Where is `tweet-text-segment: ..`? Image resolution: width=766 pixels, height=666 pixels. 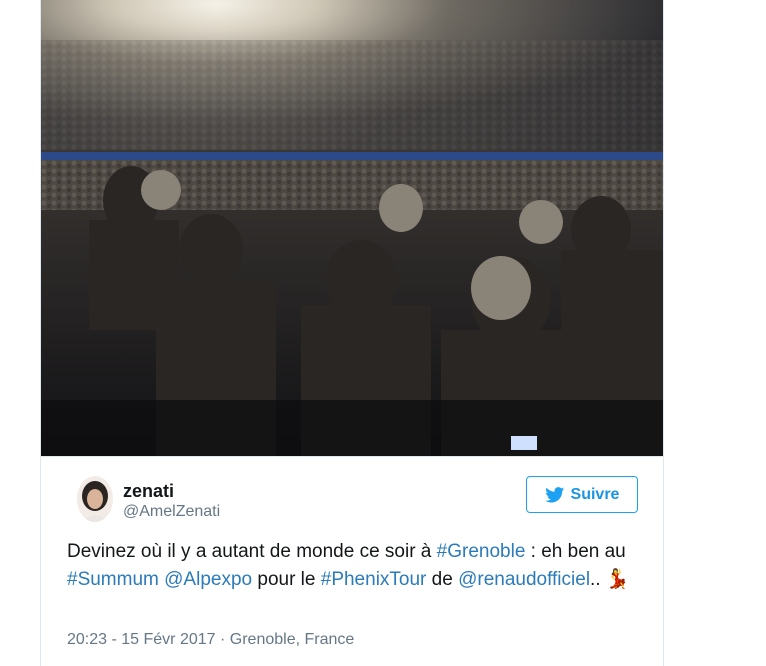 tweet-text-segment: .. is located at coordinates (598, 579).